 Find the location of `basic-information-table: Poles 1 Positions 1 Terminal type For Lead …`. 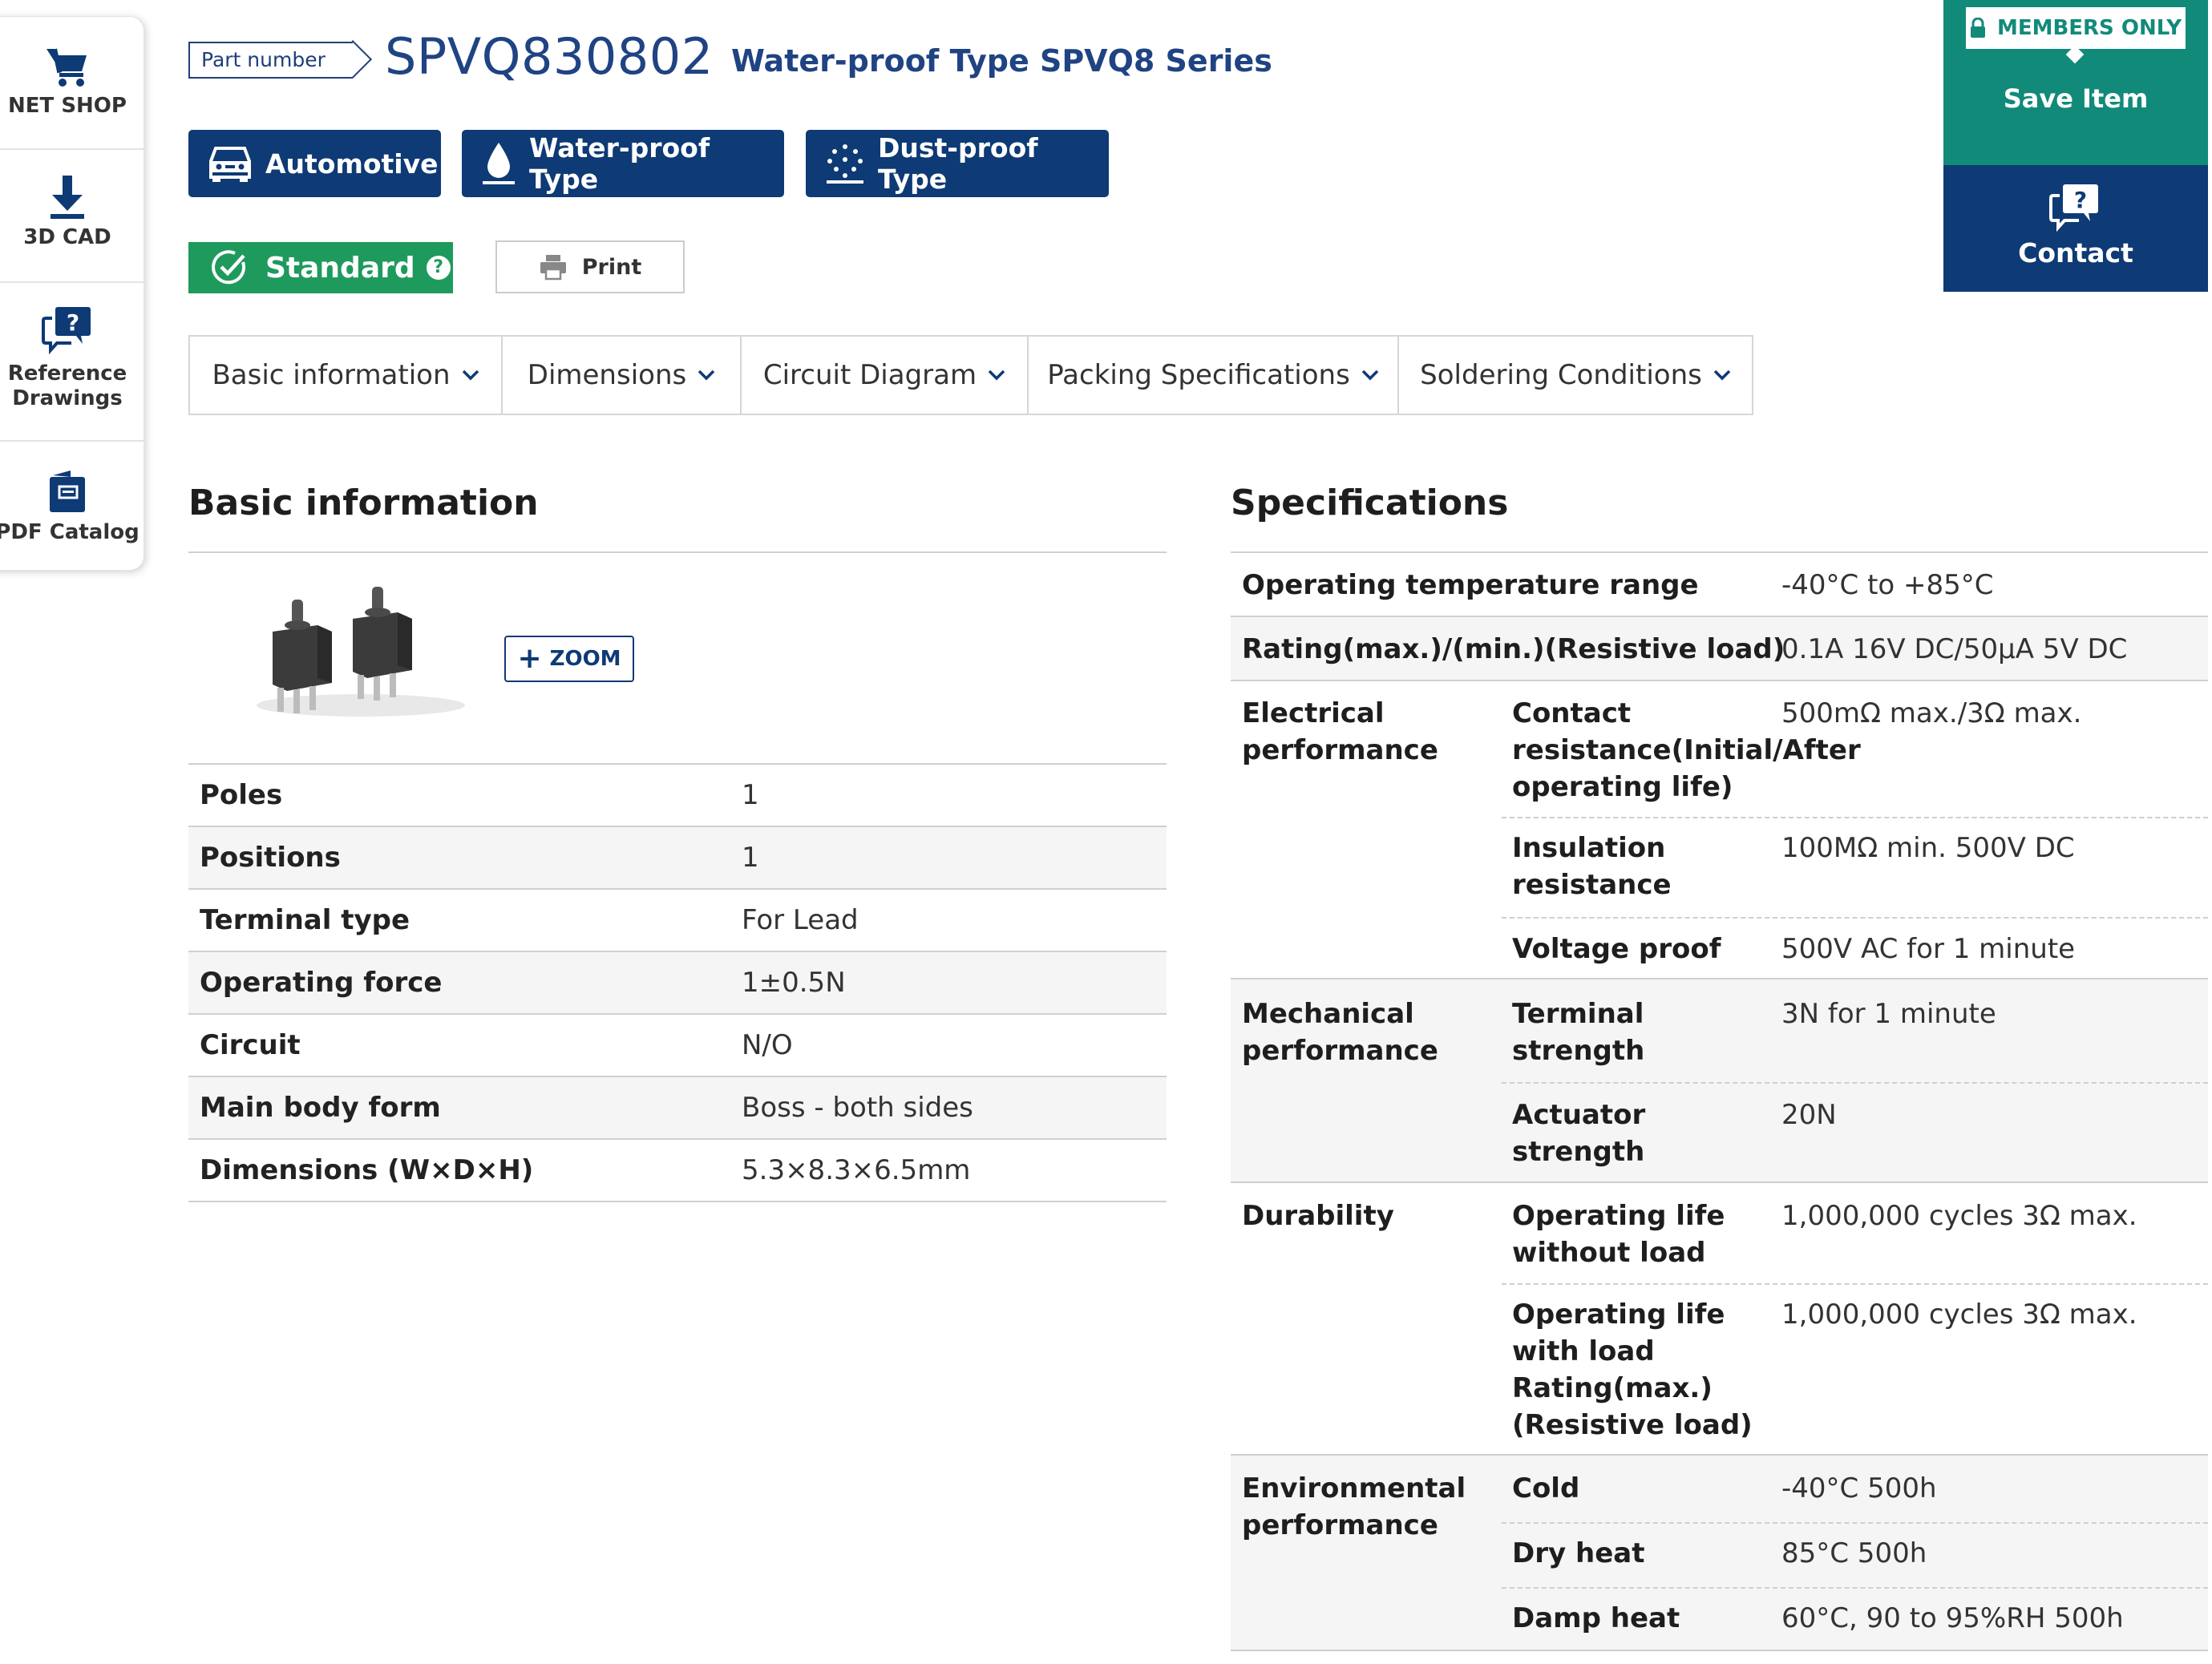

basic-information-table: Poles 1 Positions 1 Terminal type For Lead … is located at coordinates (677, 982).